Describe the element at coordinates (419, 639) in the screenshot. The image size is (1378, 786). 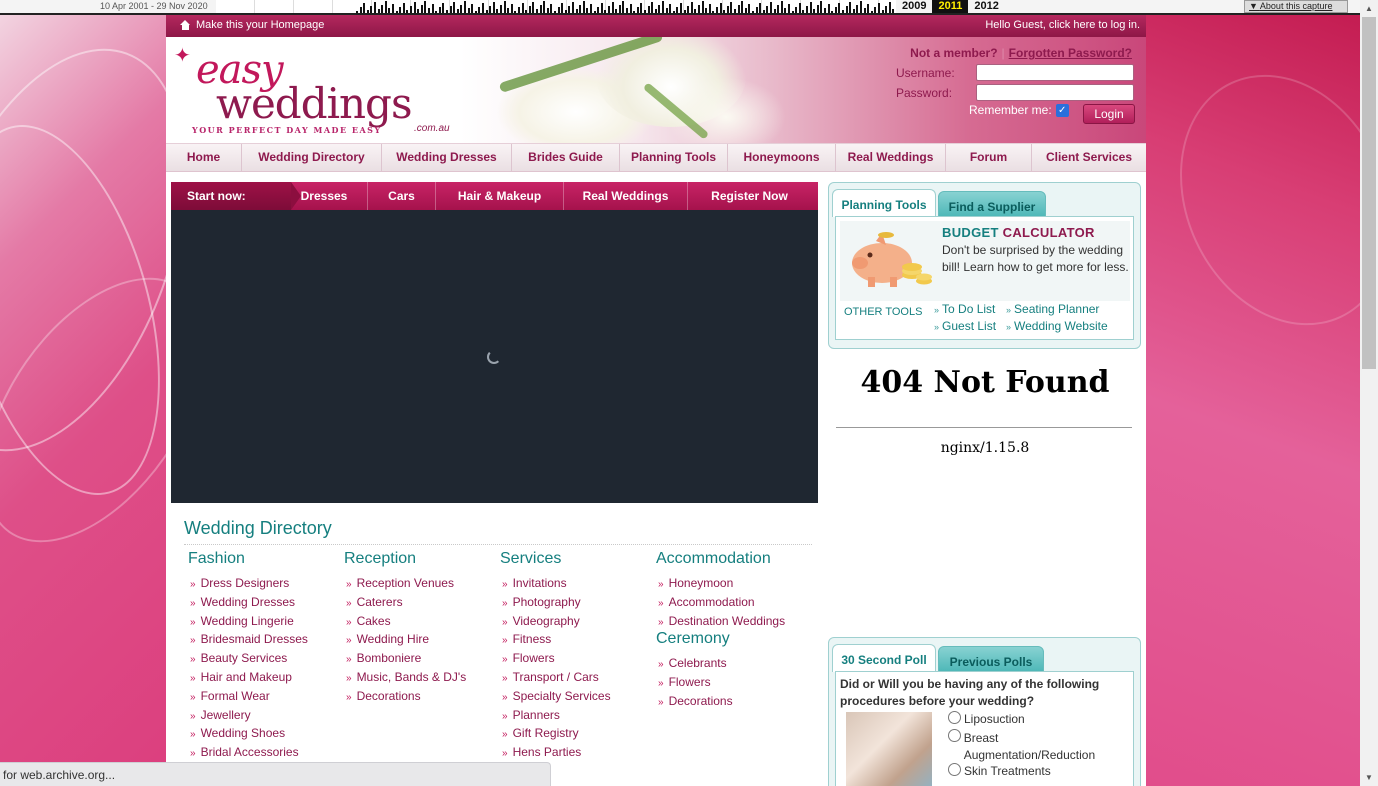
I see `directory-link: » Wedding Hire` at that location.